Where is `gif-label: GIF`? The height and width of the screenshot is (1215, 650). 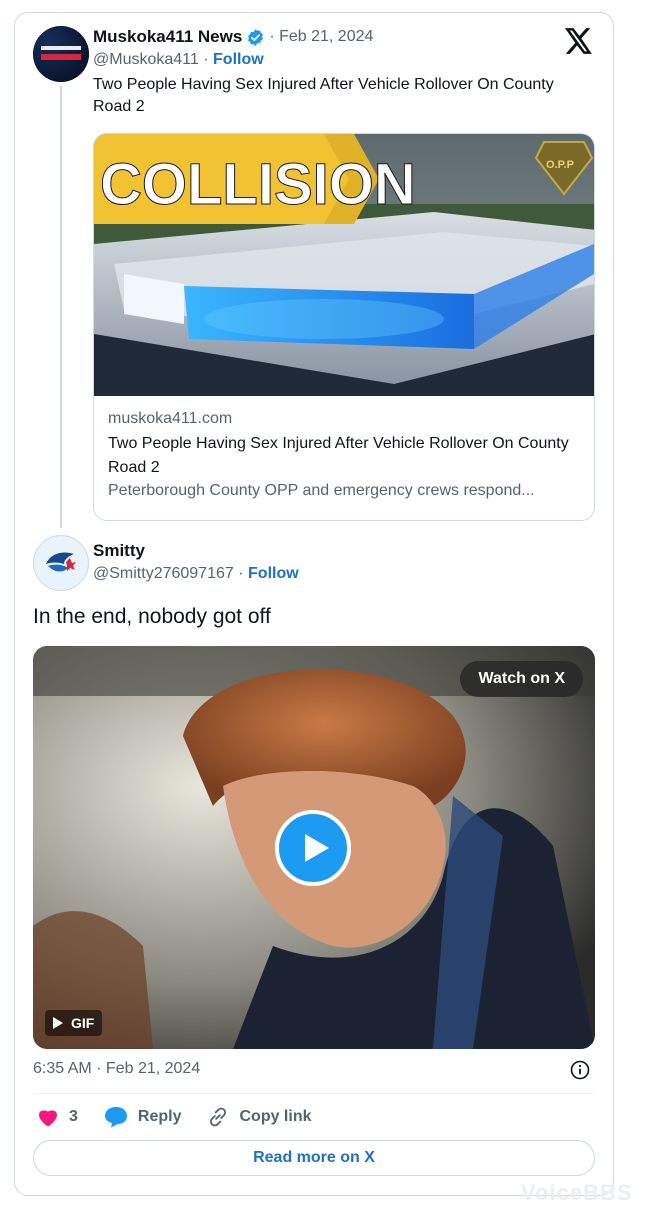
gif-label: GIF is located at coordinates (83, 1023).